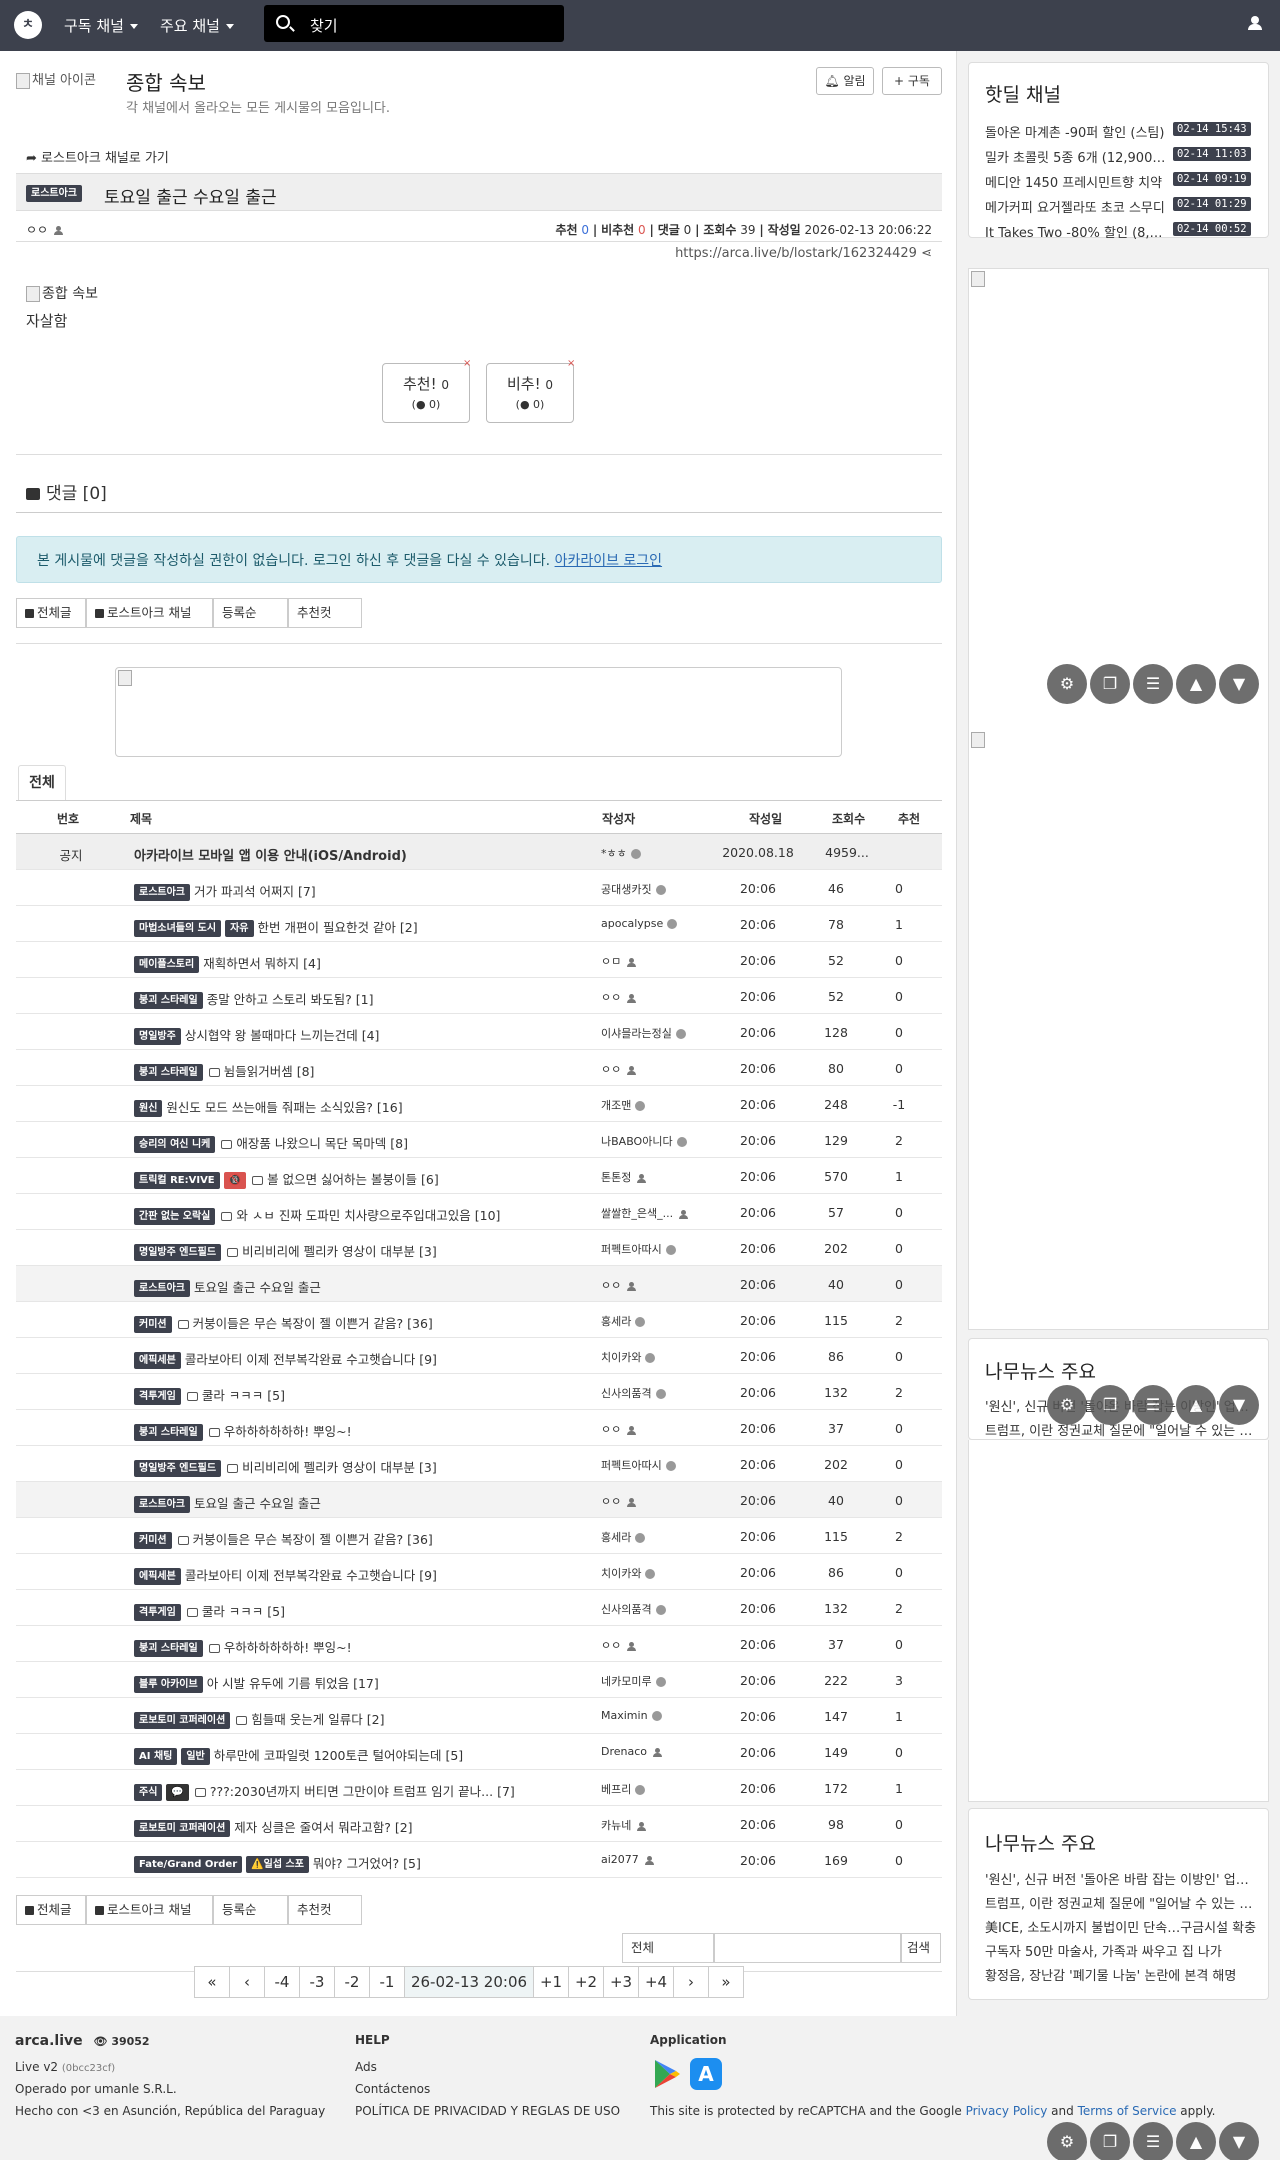 The width and height of the screenshot is (1280, 2160). What do you see at coordinates (609, 561) in the screenshot?
I see `login-link: 아카라이브 로그인` at bounding box center [609, 561].